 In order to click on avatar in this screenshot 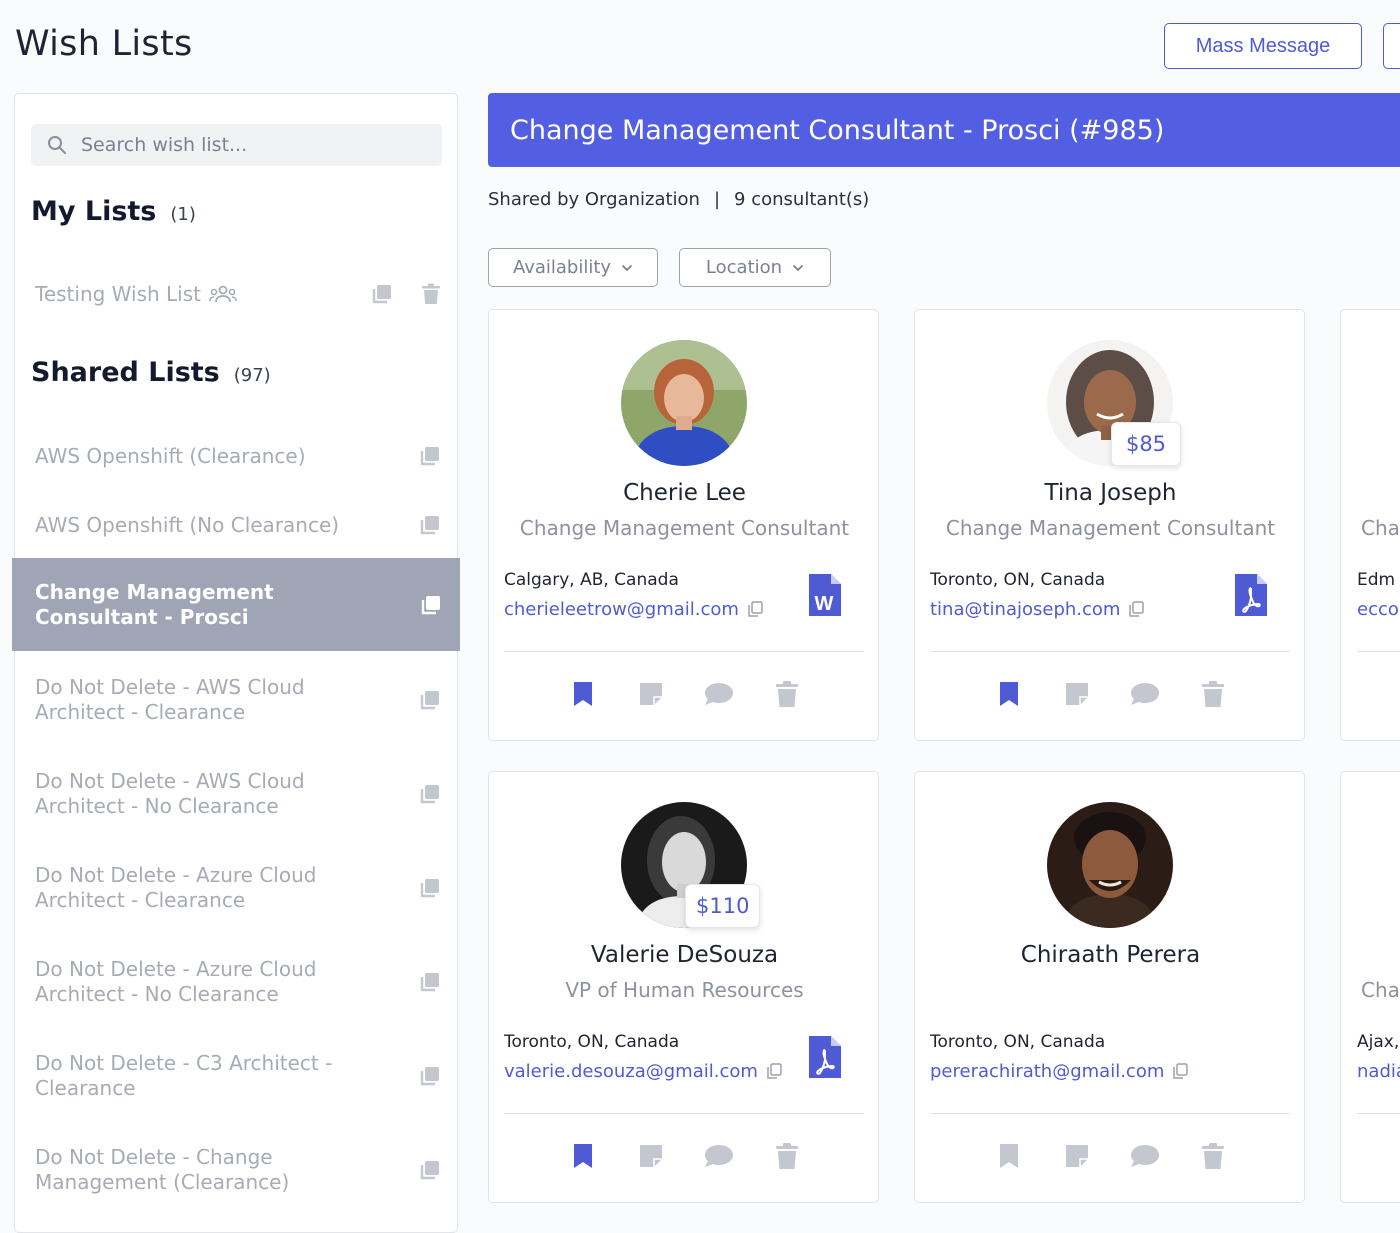, I will do `click(1110, 865)`.